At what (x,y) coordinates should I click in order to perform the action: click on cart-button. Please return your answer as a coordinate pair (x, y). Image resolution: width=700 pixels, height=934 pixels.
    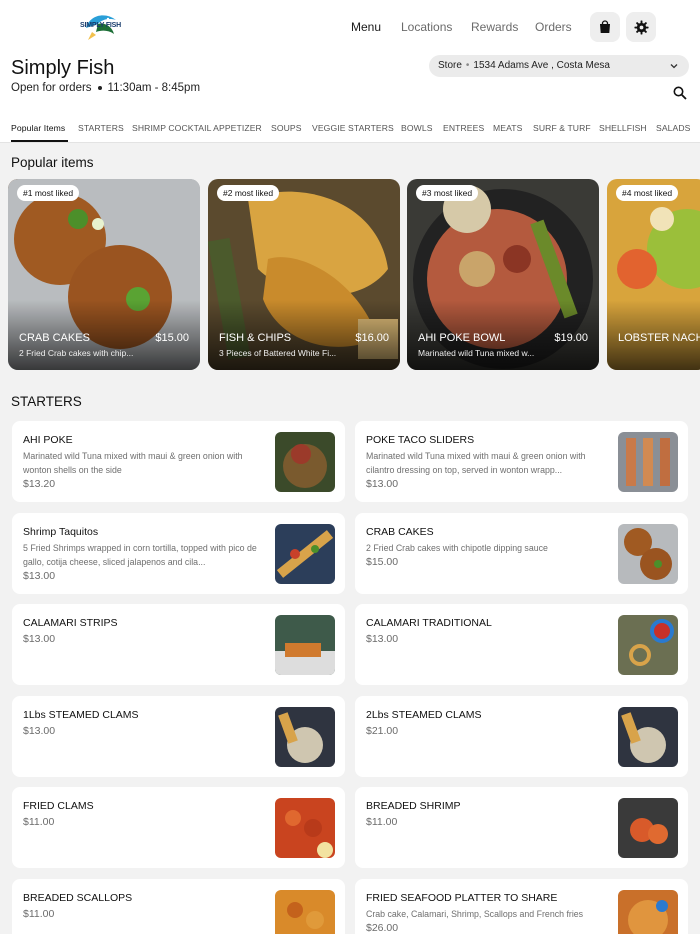
    Looking at the image, I should click on (605, 27).